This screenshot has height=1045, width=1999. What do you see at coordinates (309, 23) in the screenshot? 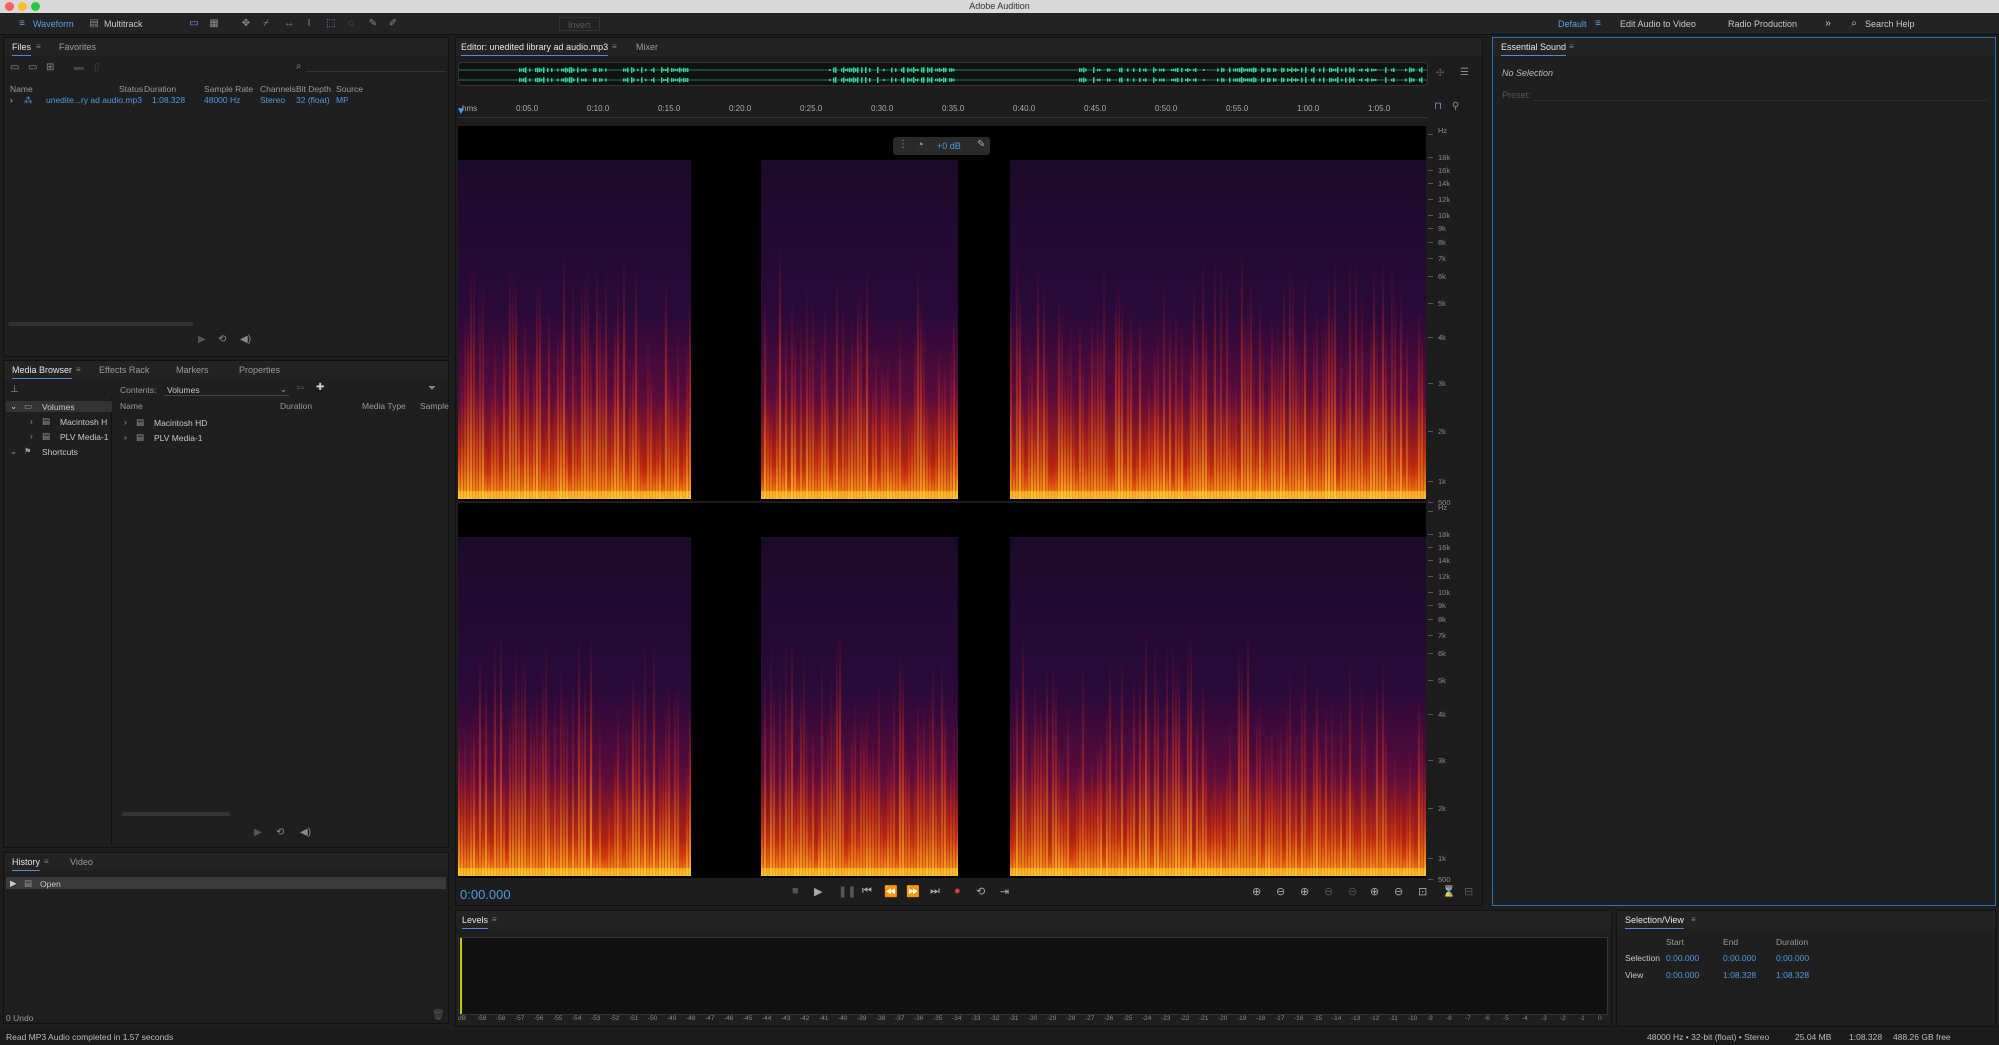
I see `time-selection-tool-icon: I` at bounding box center [309, 23].